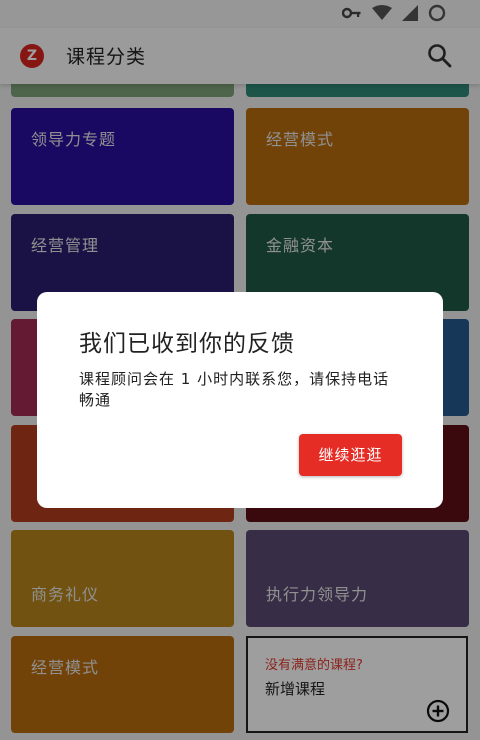  Describe the element at coordinates (350, 455) in the screenshot. I see `continue-browsing-button: 继续逛逛` at that location.